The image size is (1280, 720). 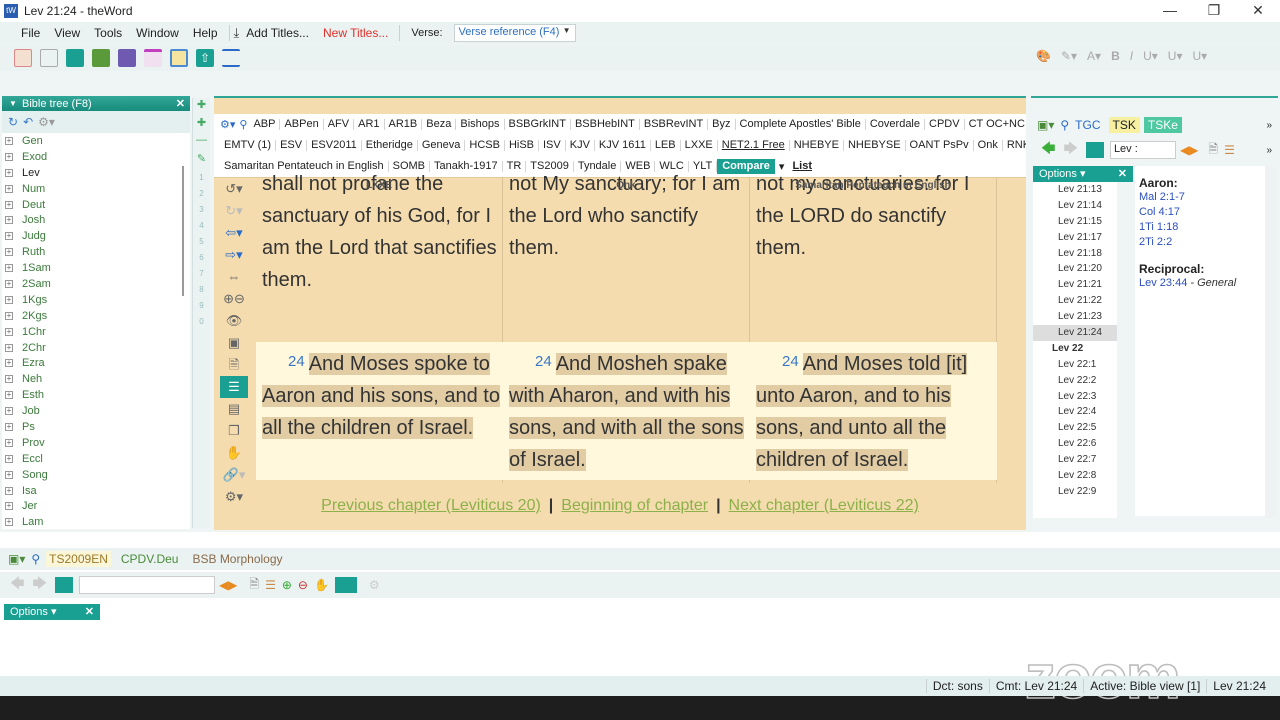 What do you see at coordinates (699, 145) in the screenshot?
I see `module-tab: LXXE` at bounding box center [699, 145].